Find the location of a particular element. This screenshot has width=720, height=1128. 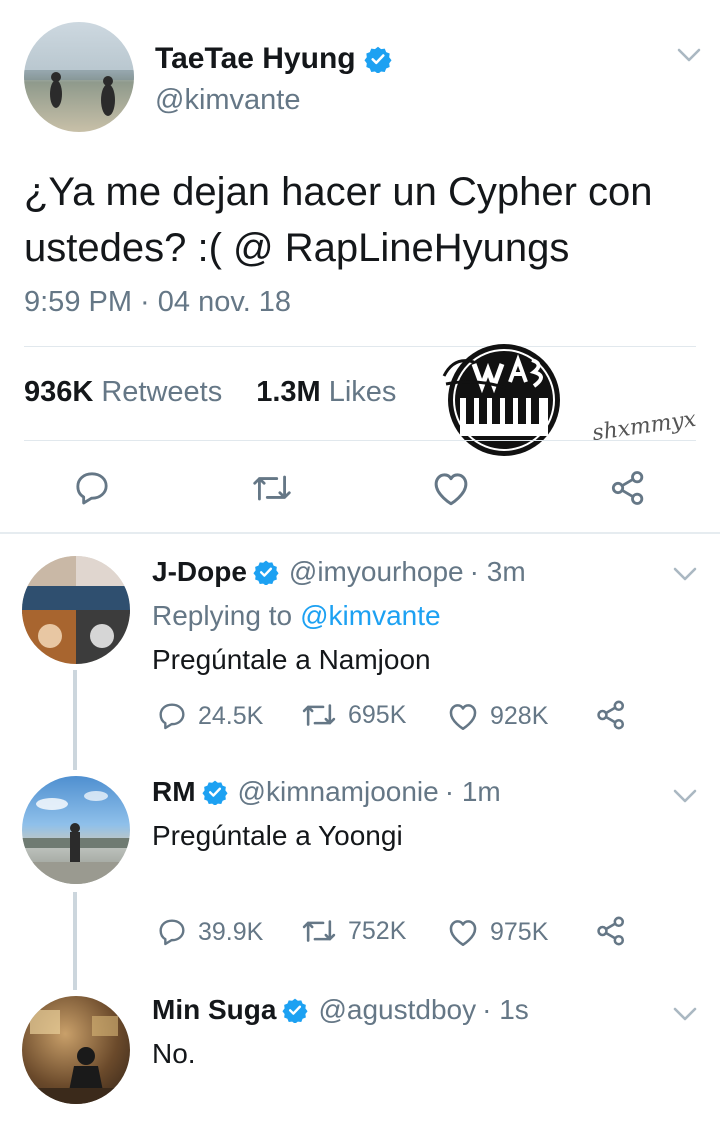

handle: @imyourhope is located at coordinates (376, 572).